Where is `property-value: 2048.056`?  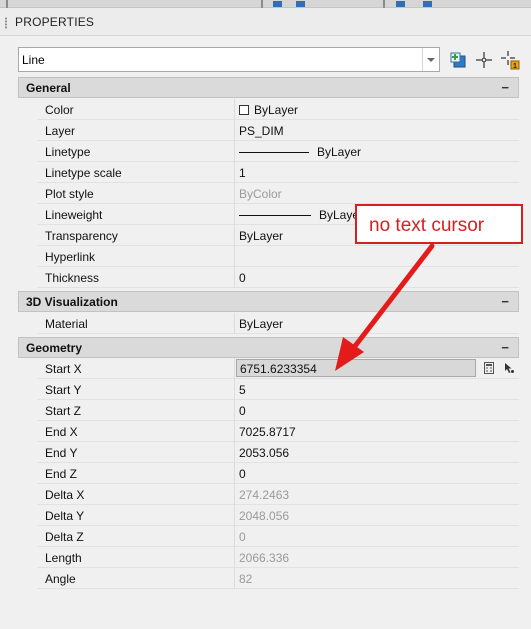 property-value: 2048.056 is located at coordinates (264, 516).